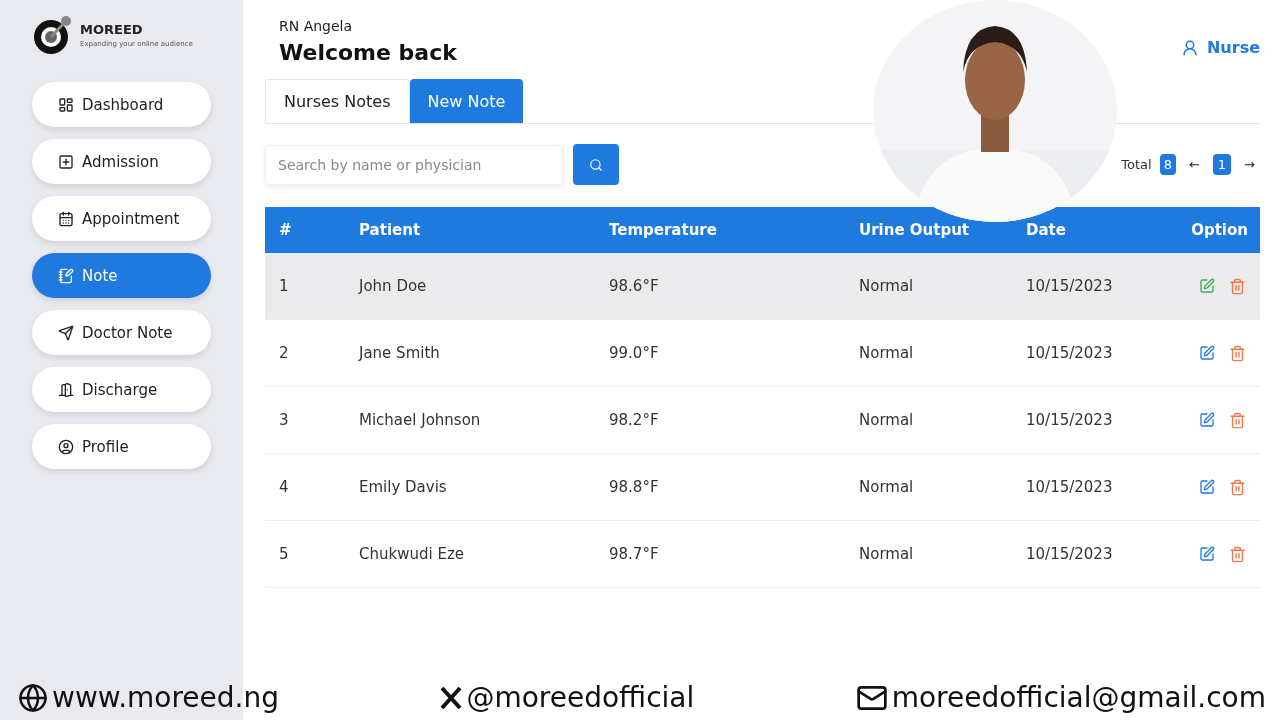 The height and width of the screenshot is (720, 1280). What do you see at coordinates (1167, 164) in the screenshot?
I see `total-count: 8` at bounding box center [1167, 164].